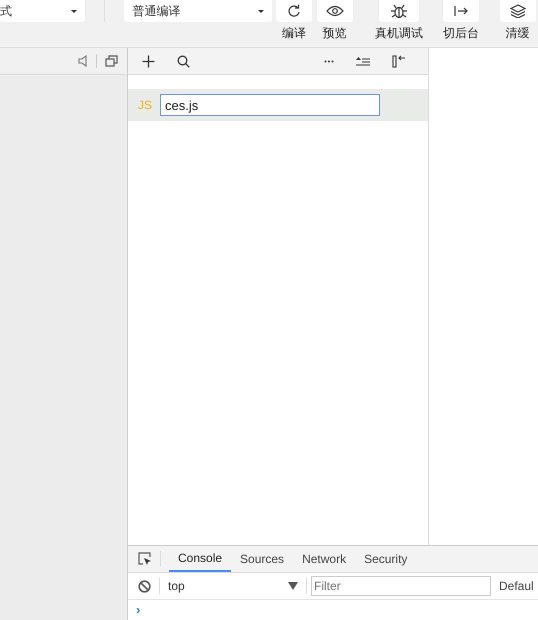 Image resolution: width=538 pixels, height=620 pixels. Describe the element at coordinates (198, 11) in the screenshot. I see `compile-select: 普通编译` at that location.